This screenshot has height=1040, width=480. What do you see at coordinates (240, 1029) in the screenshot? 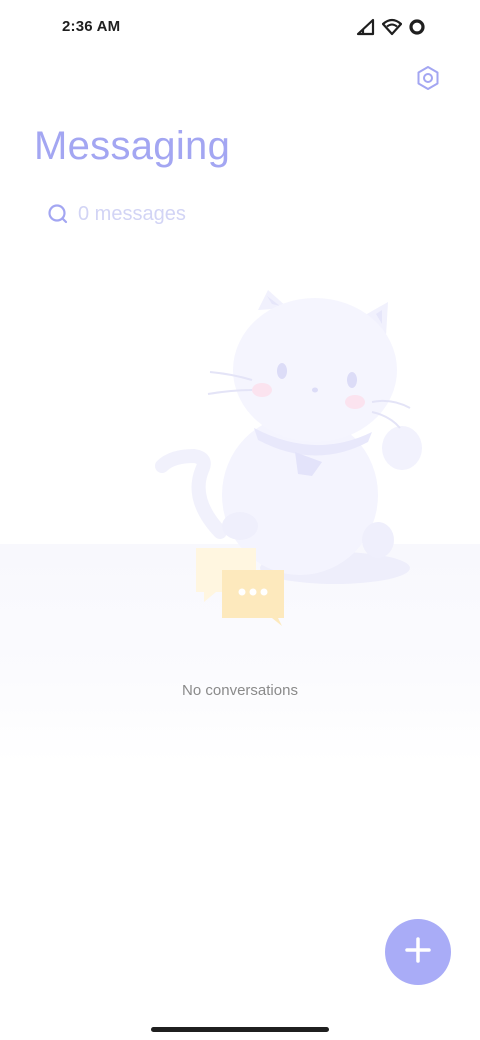
I see `gesture-nav-handle` at bounding box center [240, 1029].